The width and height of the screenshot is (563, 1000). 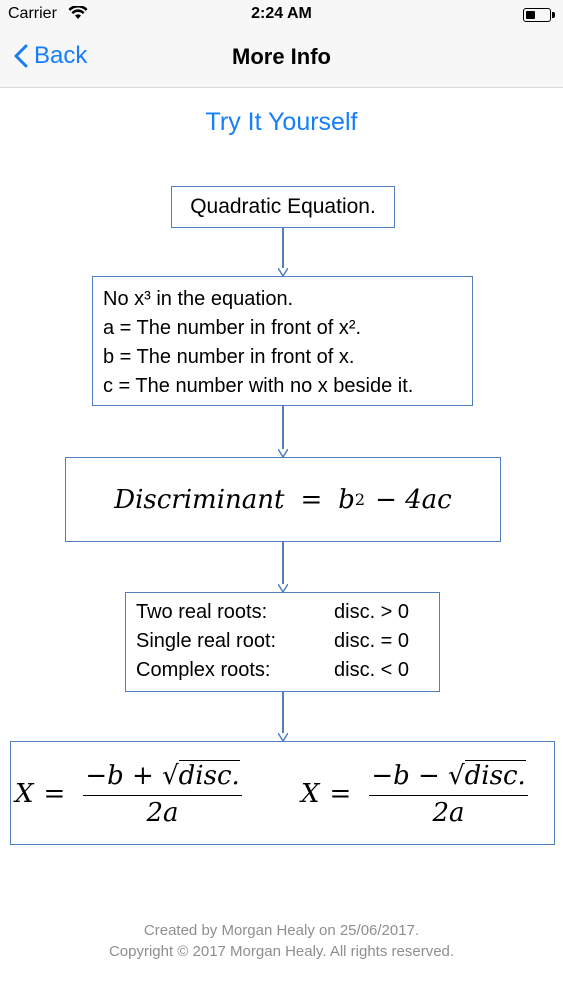 I want to click on discriminant-b: b, so click(x=346, y=499).